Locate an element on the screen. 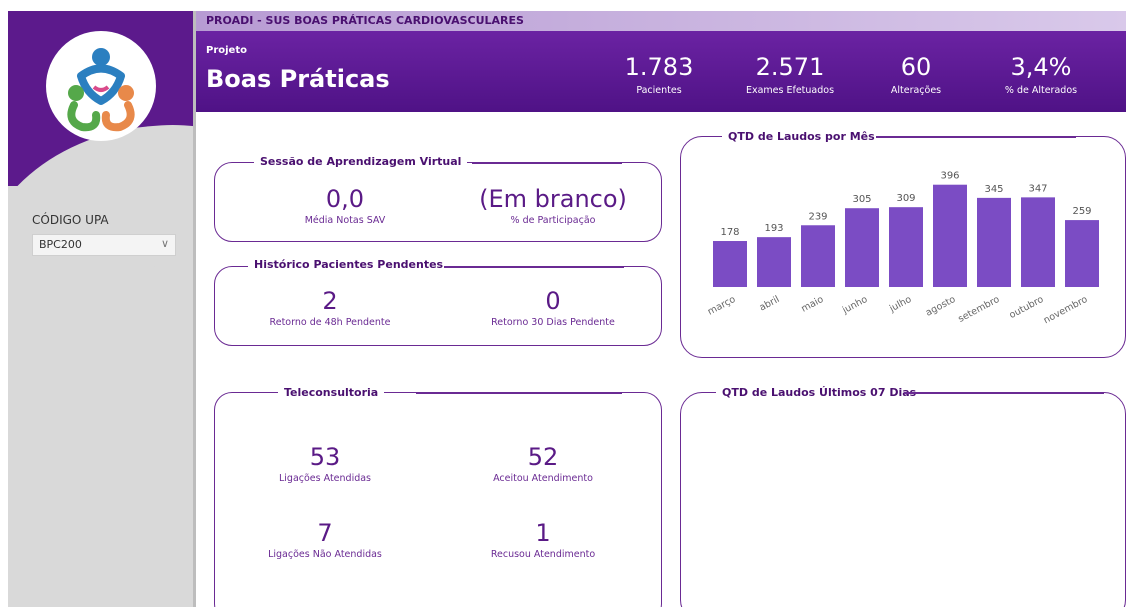 The image size is (1126, 607). retorno-48h: 2 Retorno de 48h Pendente is located at coordinates (330, 307).